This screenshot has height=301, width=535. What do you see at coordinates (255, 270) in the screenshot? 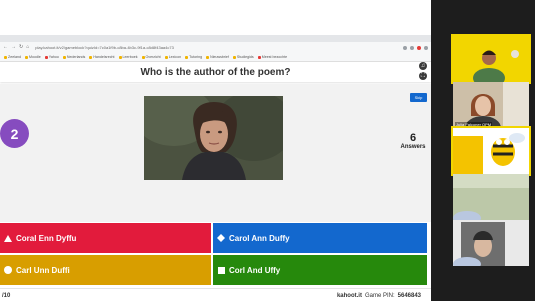
I see `answer-label: Corl And Uffy` at bounding box center [255, 270].